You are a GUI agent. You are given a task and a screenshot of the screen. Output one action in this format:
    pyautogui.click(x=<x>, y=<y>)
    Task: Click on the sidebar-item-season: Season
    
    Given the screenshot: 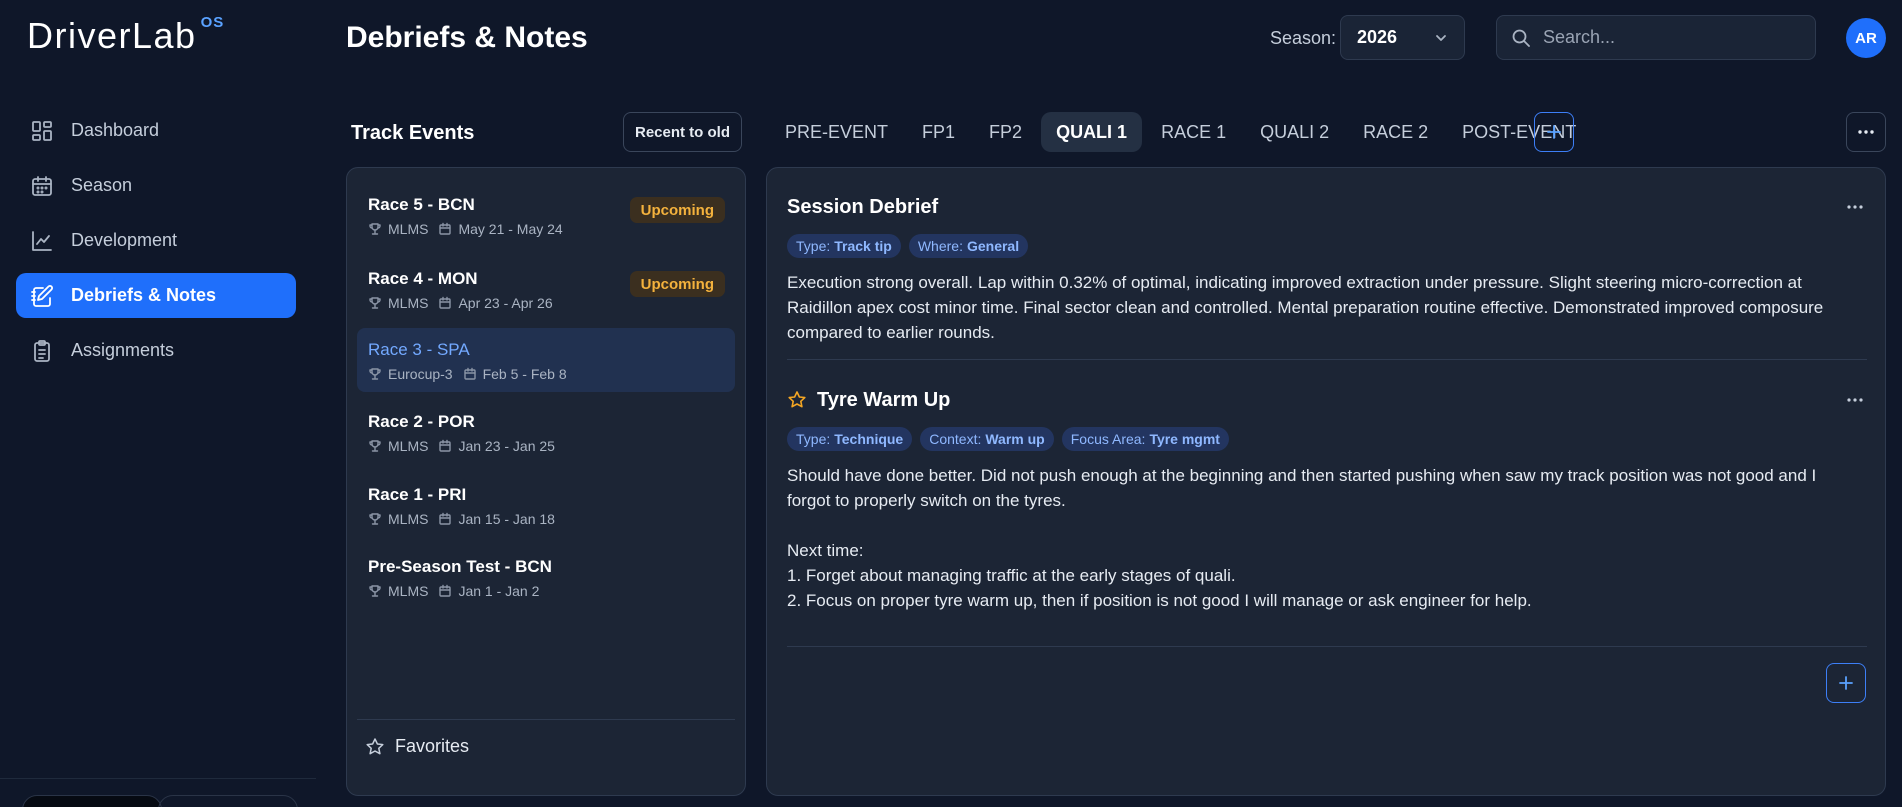 What is the action you would take?
    pyautogui.click(x=156, y=185)
    